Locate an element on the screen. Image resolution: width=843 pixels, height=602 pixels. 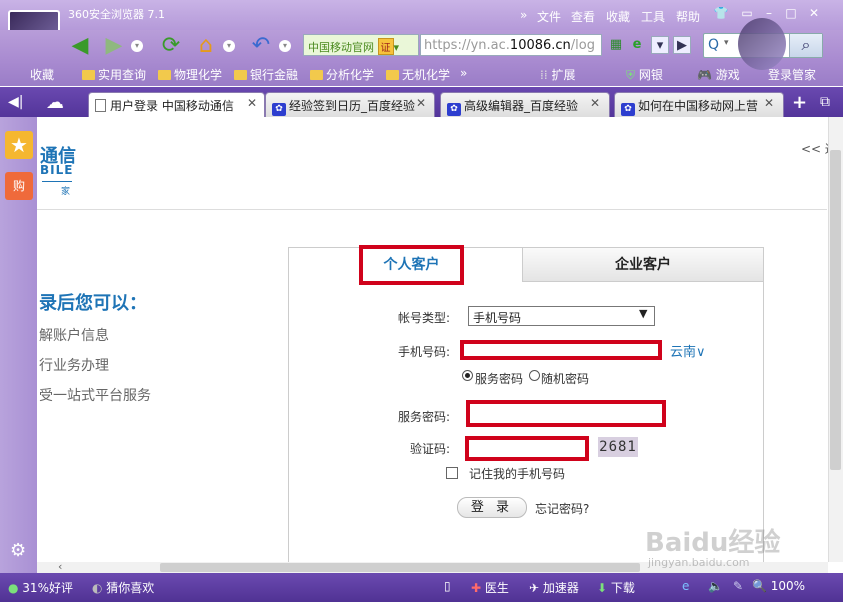
bookmark-folder: 物理化学 is located at coordinates (190, 74).